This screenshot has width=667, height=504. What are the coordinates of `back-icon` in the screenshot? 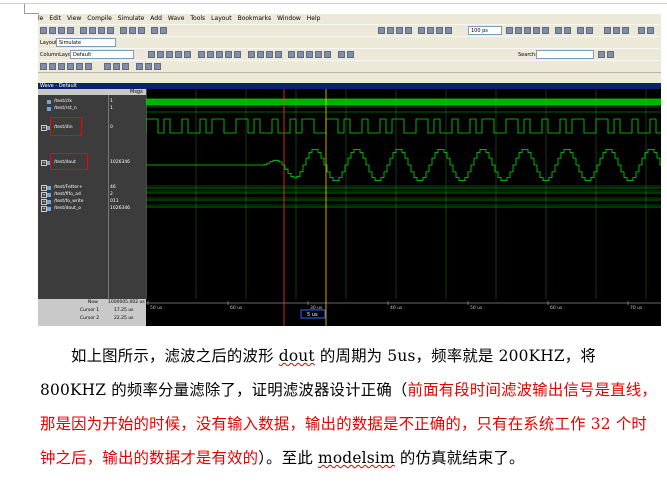 It's located at (439, 30).